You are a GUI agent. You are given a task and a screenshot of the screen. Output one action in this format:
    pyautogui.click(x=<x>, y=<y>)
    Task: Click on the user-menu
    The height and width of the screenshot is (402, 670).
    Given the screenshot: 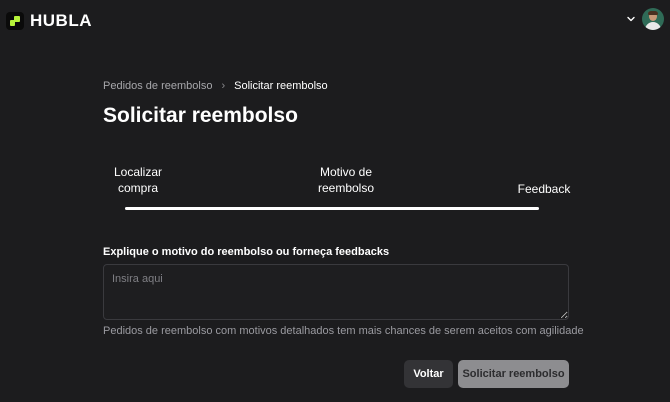 What is the action you would take?
    pyautogui.click(x=645, y=19)
    